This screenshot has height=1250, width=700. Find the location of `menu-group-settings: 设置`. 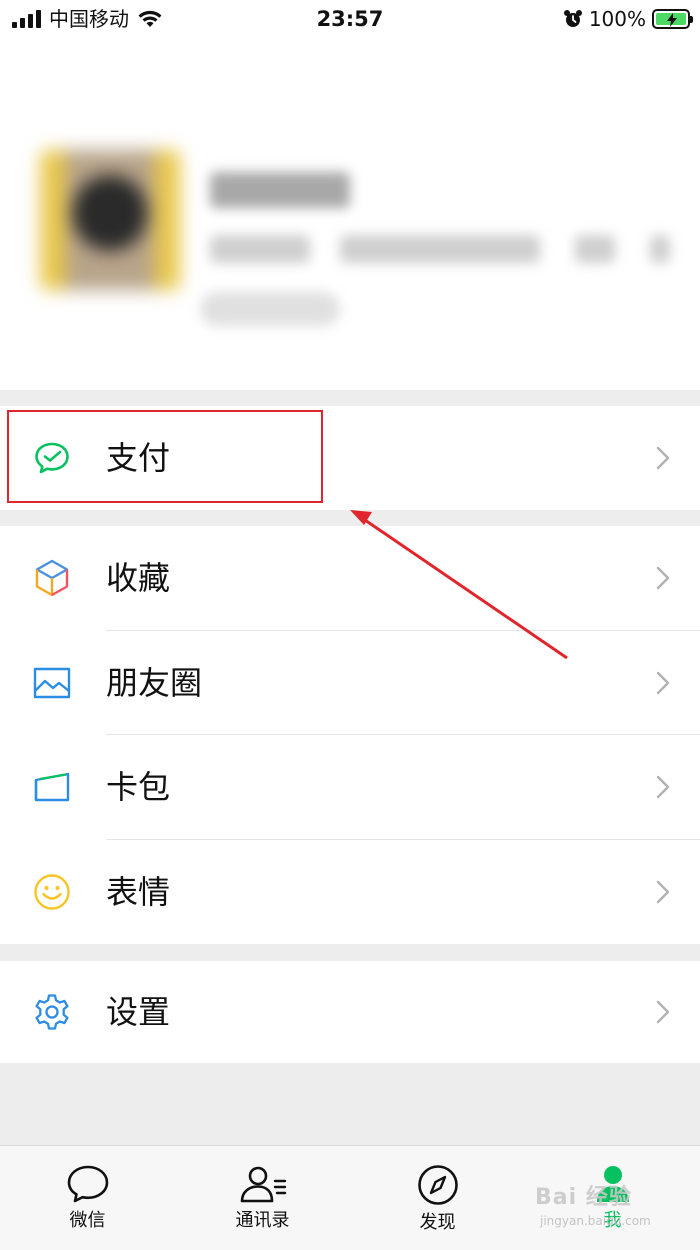

menu-group-settings: 设置 is located at coordinates (350, 1012).